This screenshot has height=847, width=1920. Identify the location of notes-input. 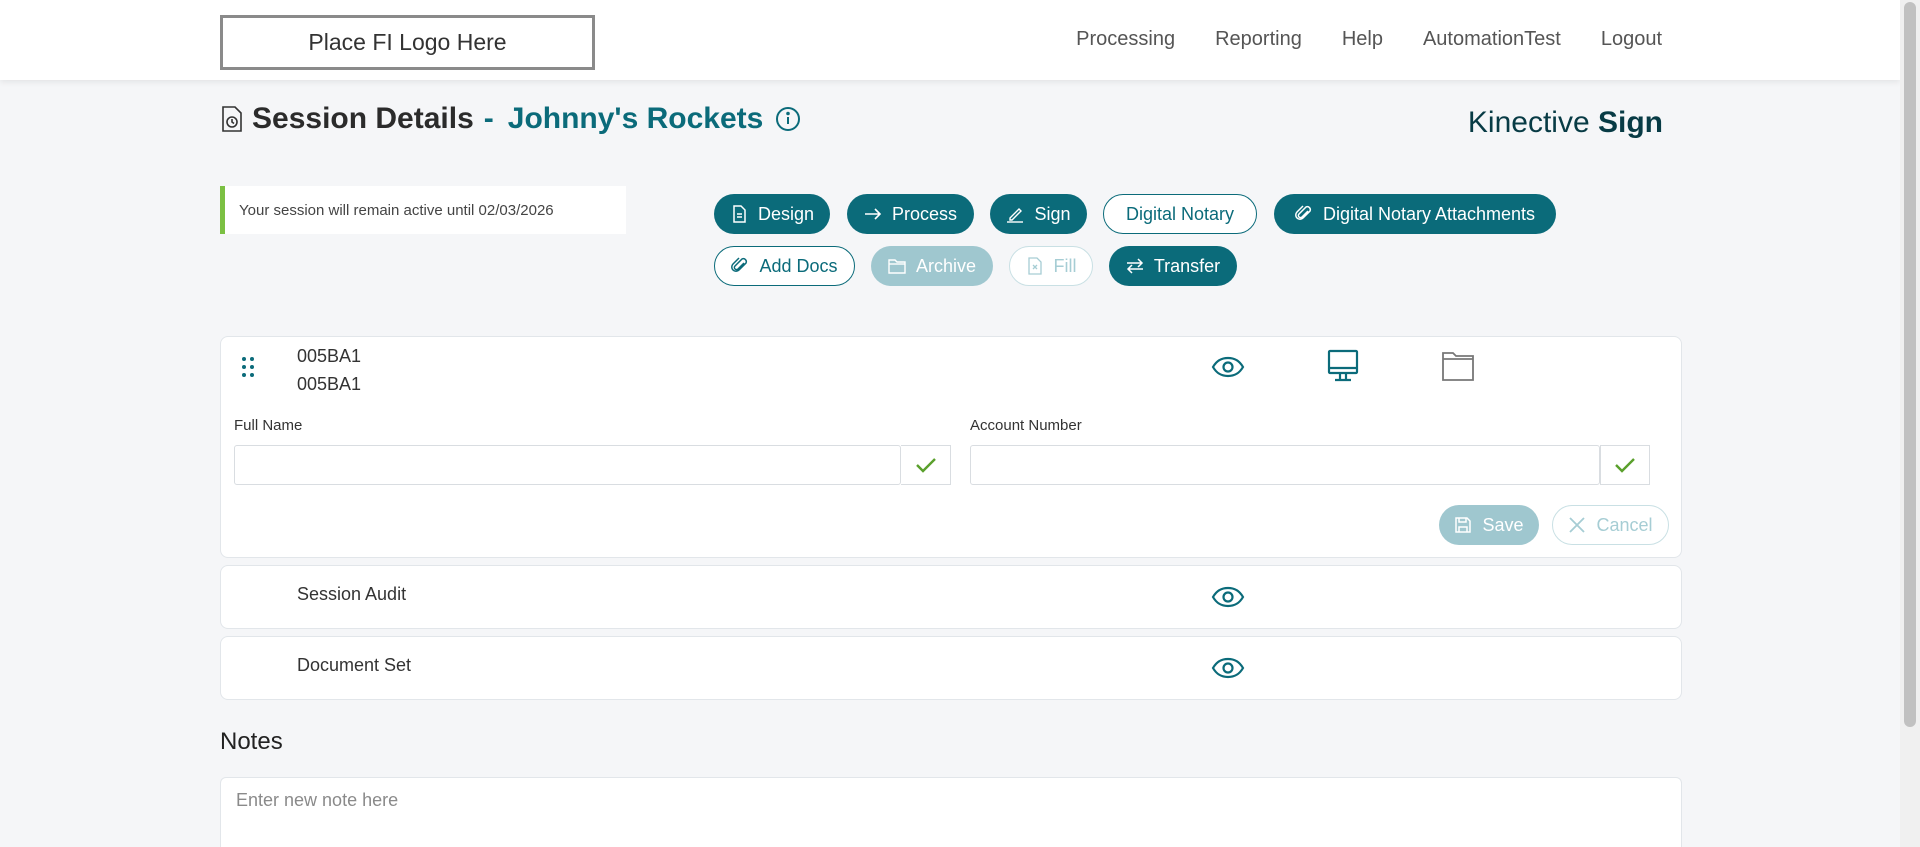
(951, 812).